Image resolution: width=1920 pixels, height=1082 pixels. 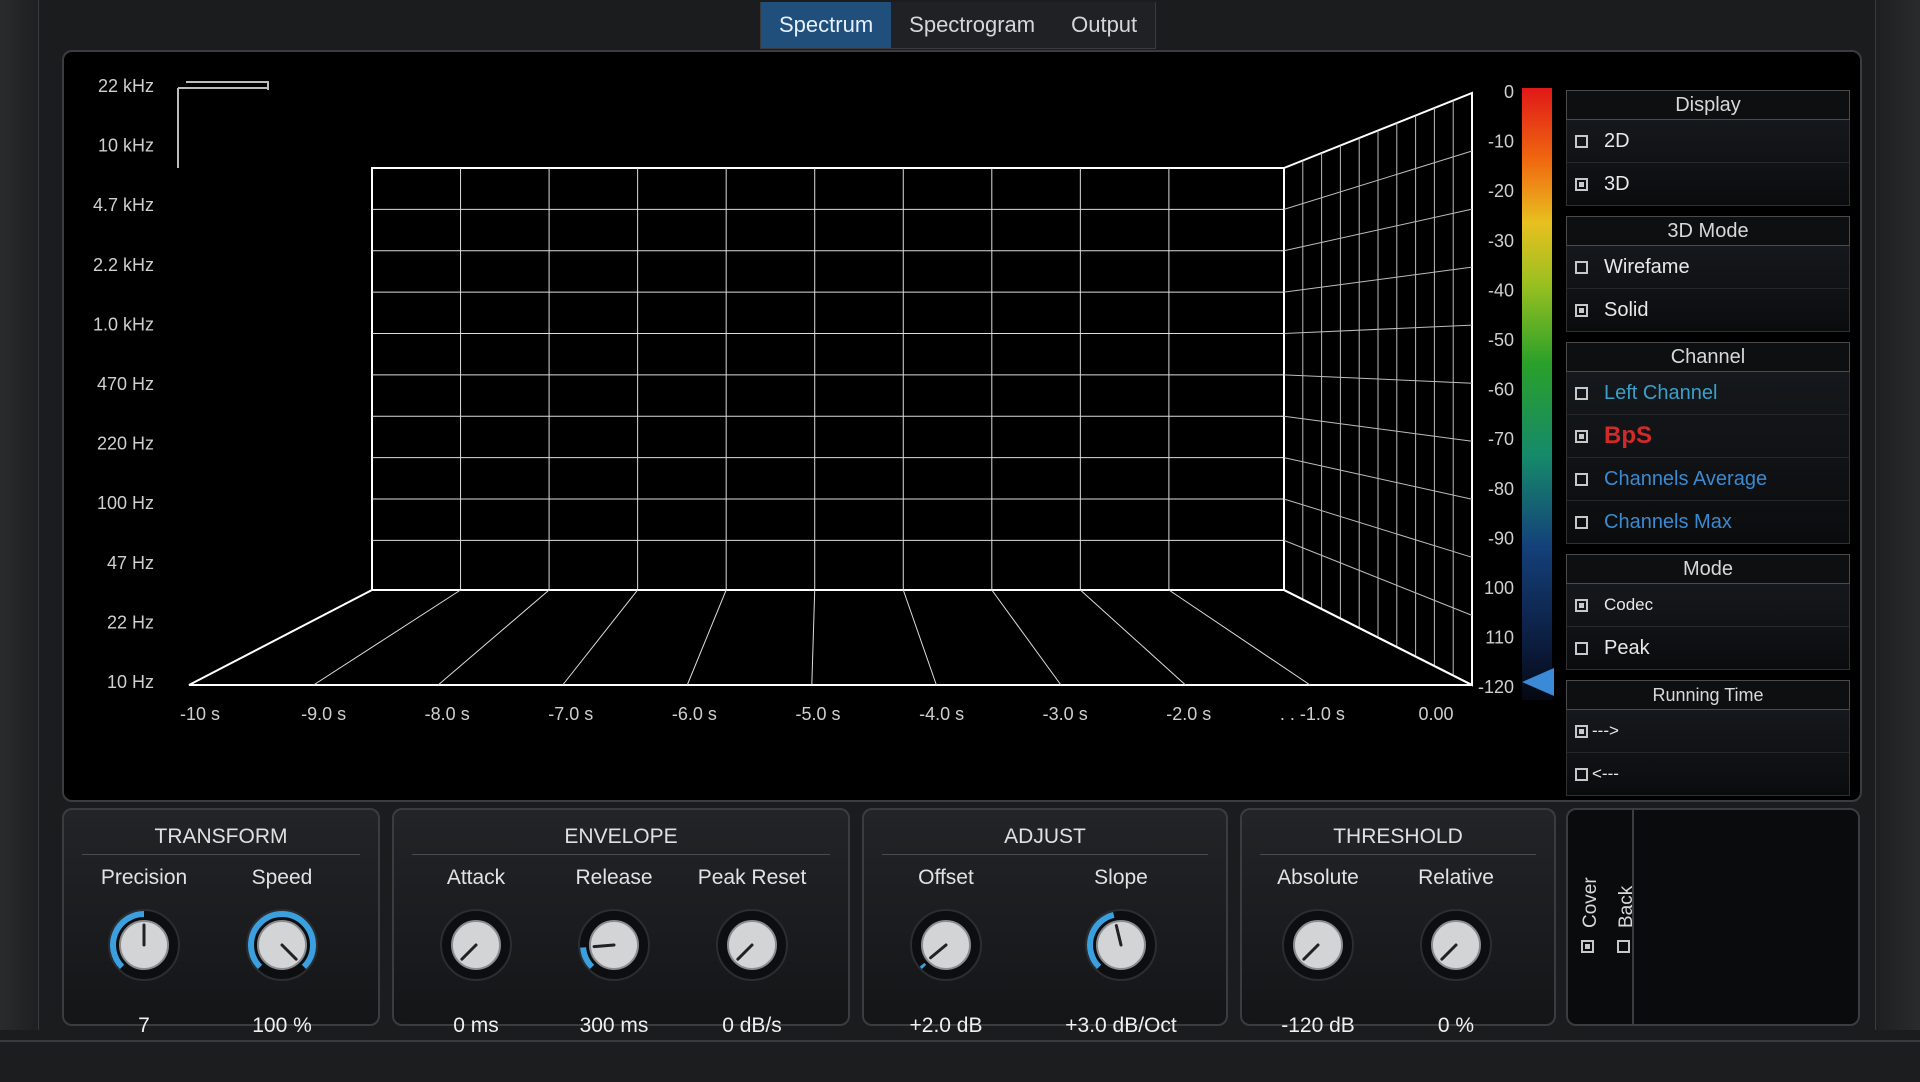 What do you see at coordinates (1499, 588) in the screenshot?
I see `db-tick-label: 100` at bounding box center [1499, 588].